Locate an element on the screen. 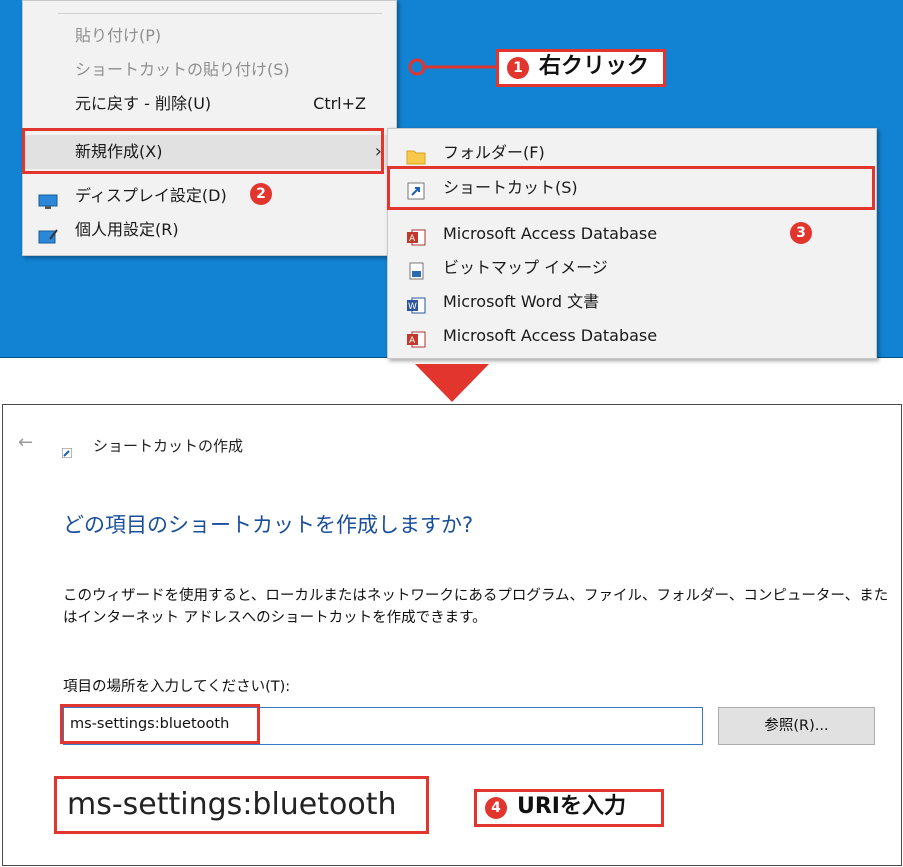  step1-callout: 1 右クリック is located at coordinates (581, 68).